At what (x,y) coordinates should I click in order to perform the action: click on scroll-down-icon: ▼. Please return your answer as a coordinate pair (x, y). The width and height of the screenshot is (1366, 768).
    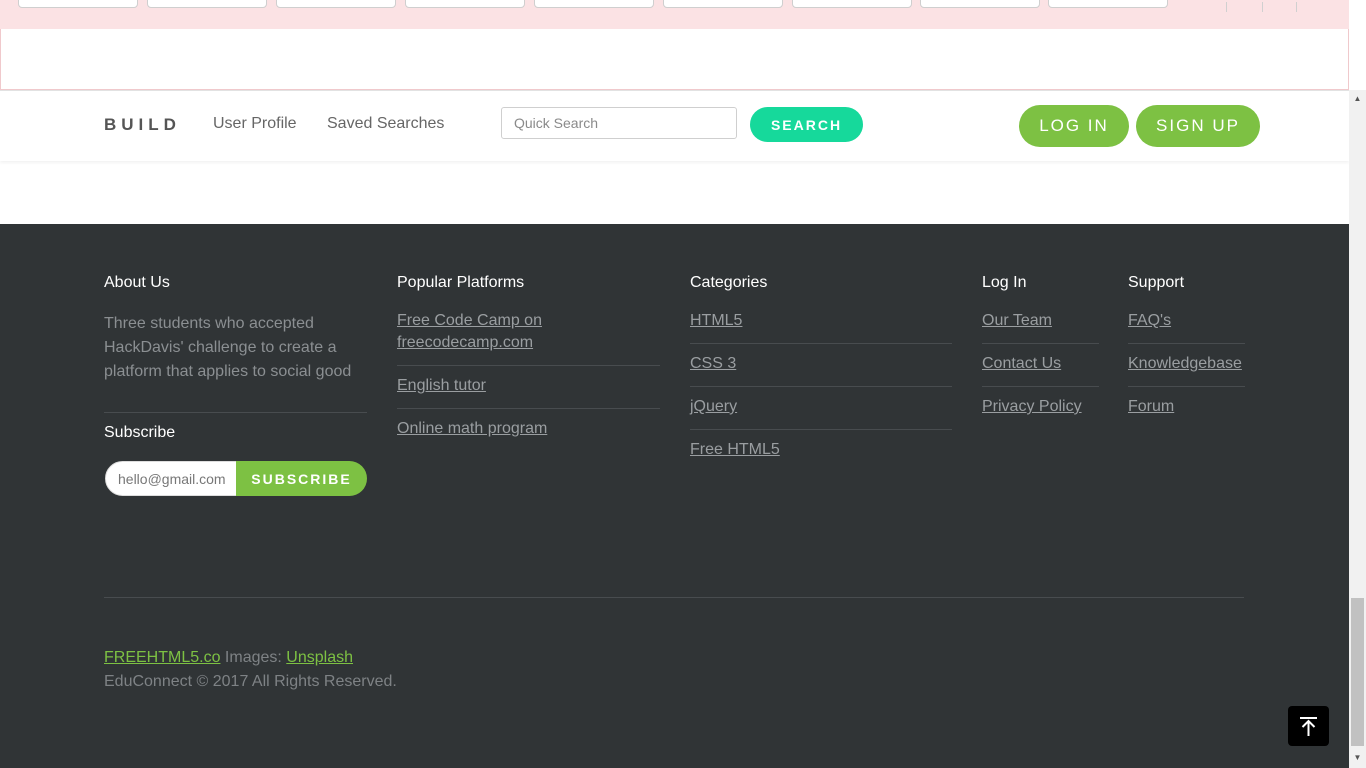
    Looking at the image, I should click on (1357, 757).